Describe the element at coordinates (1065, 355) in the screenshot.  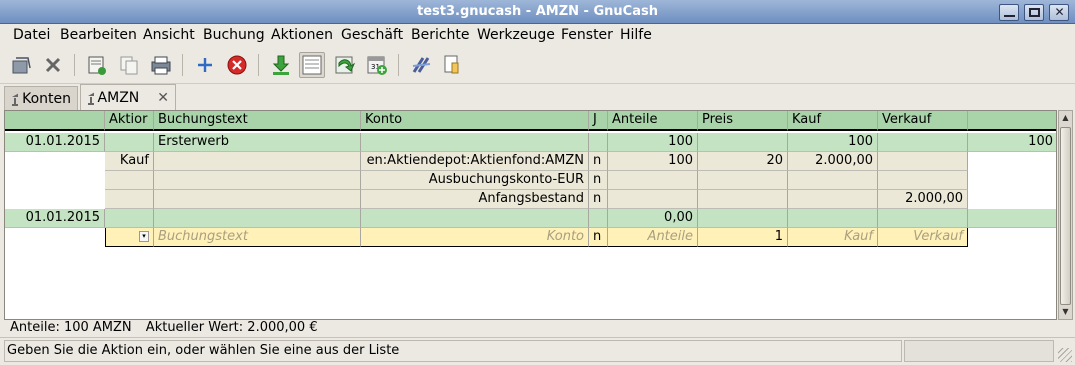
I see `resize-grip-icon` at that location.